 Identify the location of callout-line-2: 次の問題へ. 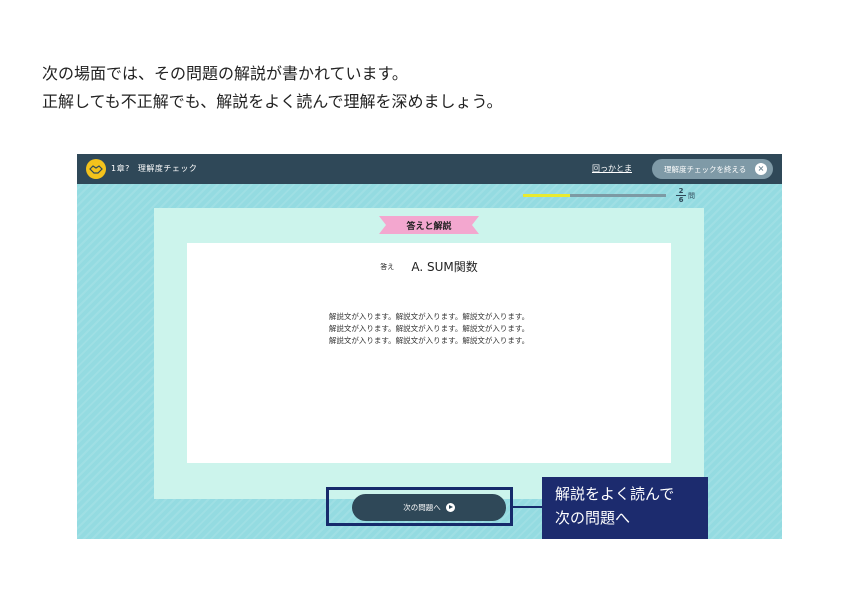
(593, 518).